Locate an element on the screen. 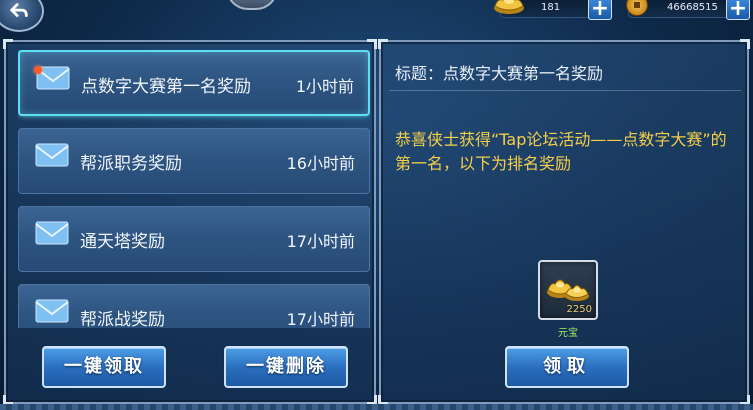 This screenshot has height=410, width=753. claim-button: 领取 is located at coordinates (567, 367).